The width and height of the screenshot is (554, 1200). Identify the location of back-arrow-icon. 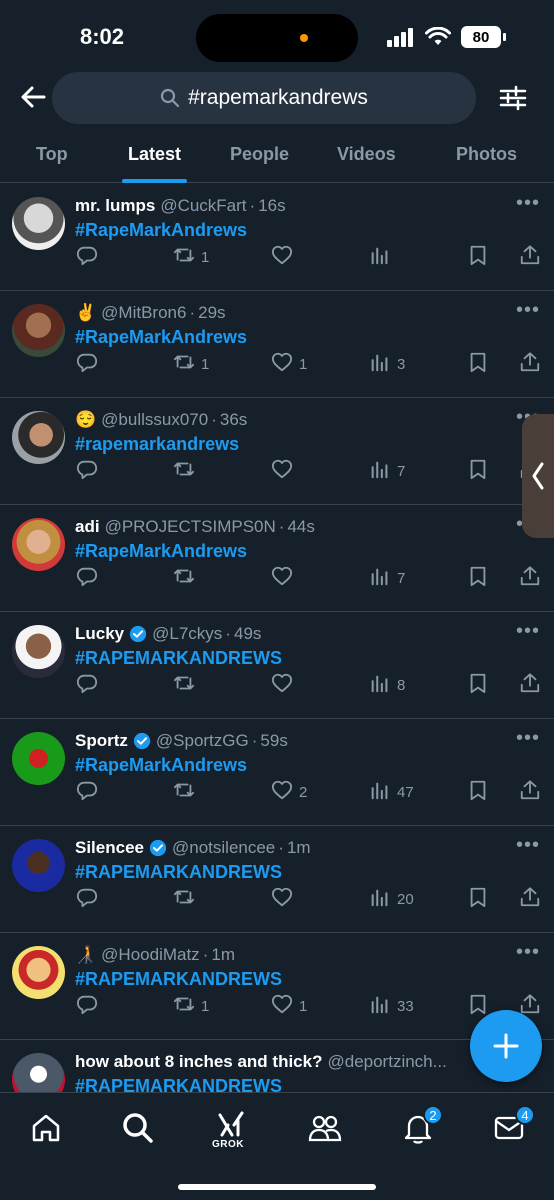
(33, 97).